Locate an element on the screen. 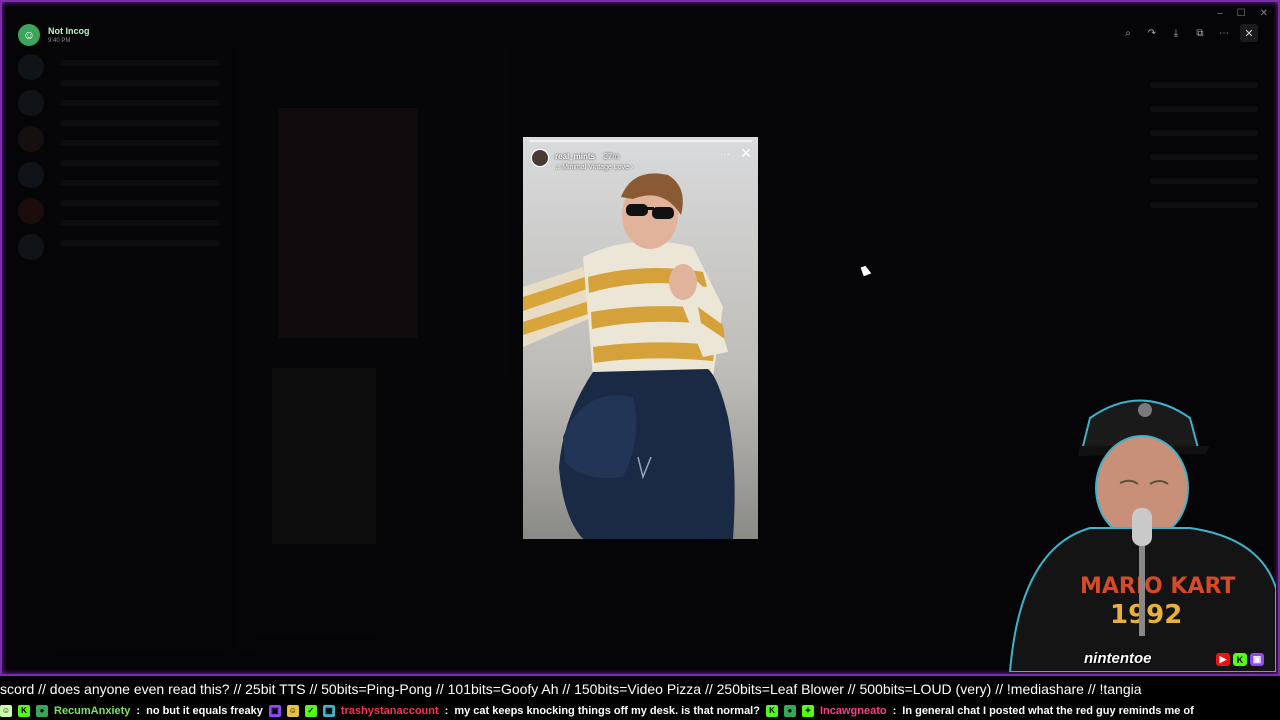 The width and height of the screenshot is (1280, 720). viewer-toolbar: ⌕ ↷ ⤓ ⧉ ⋯ ✕ is located at coordinates (1189, 33).